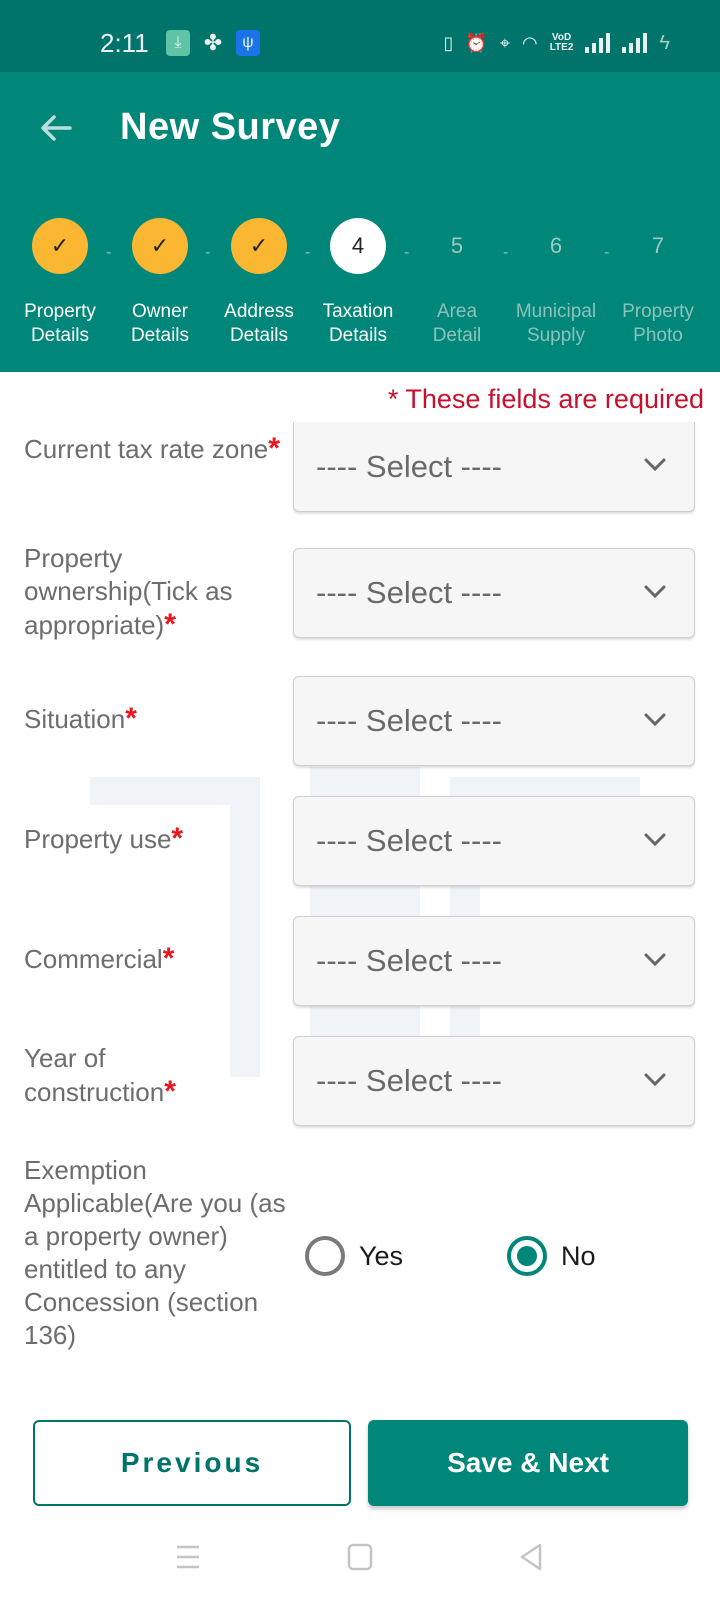 This screenshot has width=720, height=1600. Describe the element at coordinates (561, 42) in the screenshot. I see `volte-icon: VoD LTE2` at that location.